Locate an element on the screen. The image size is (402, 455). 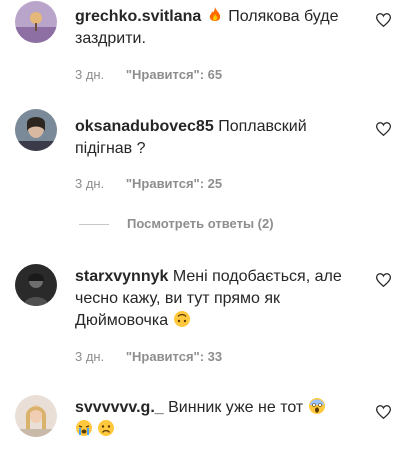
comment-likes: "Нравится": 25 is located at coordinates (174, 183).